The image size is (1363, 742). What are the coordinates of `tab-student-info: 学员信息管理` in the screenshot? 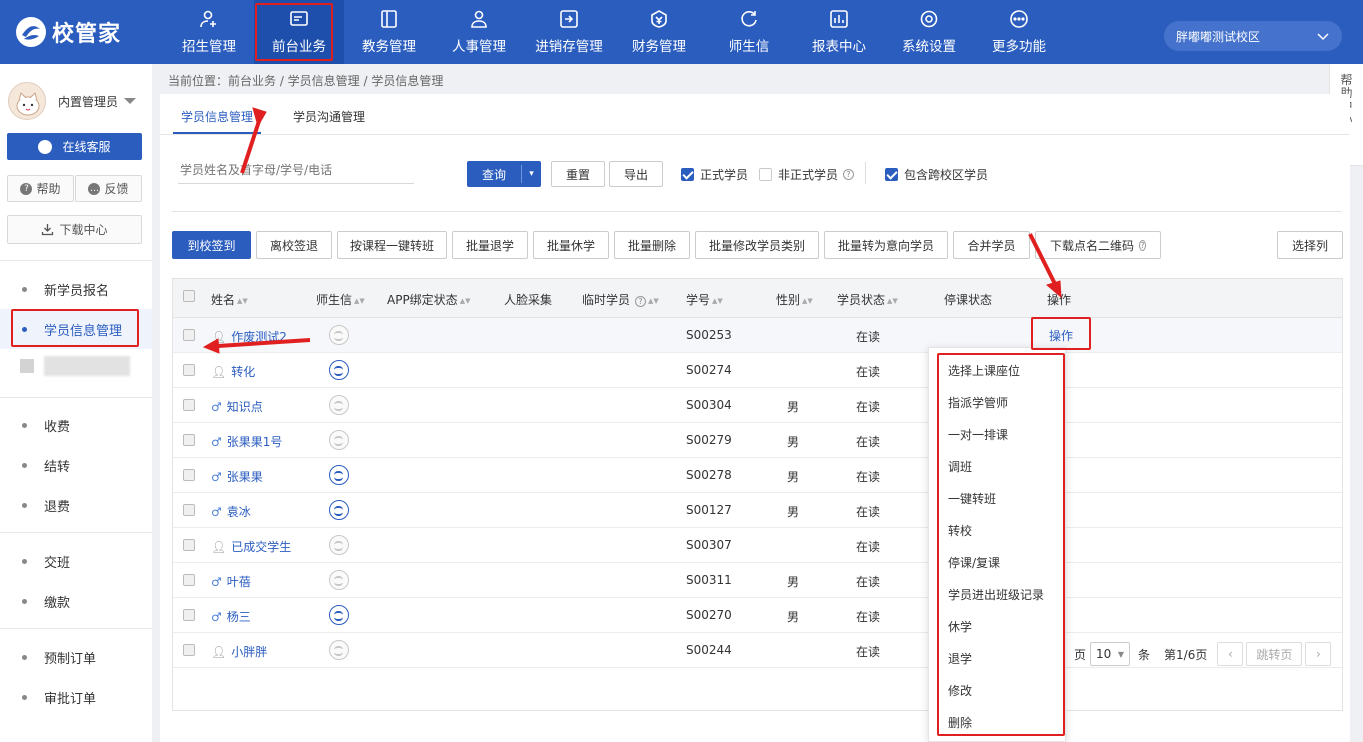 It's located at (217, 118).